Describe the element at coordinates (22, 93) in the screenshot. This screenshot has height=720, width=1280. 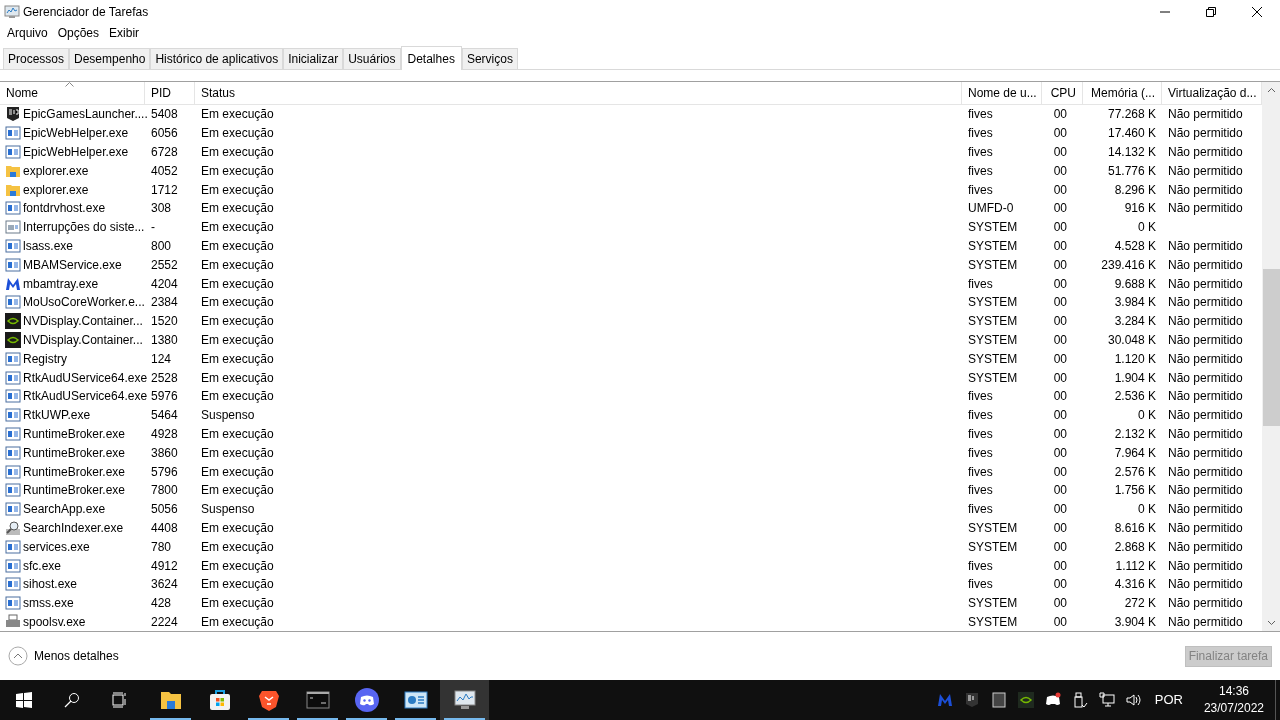
I see `column-header: Nome` at that location.